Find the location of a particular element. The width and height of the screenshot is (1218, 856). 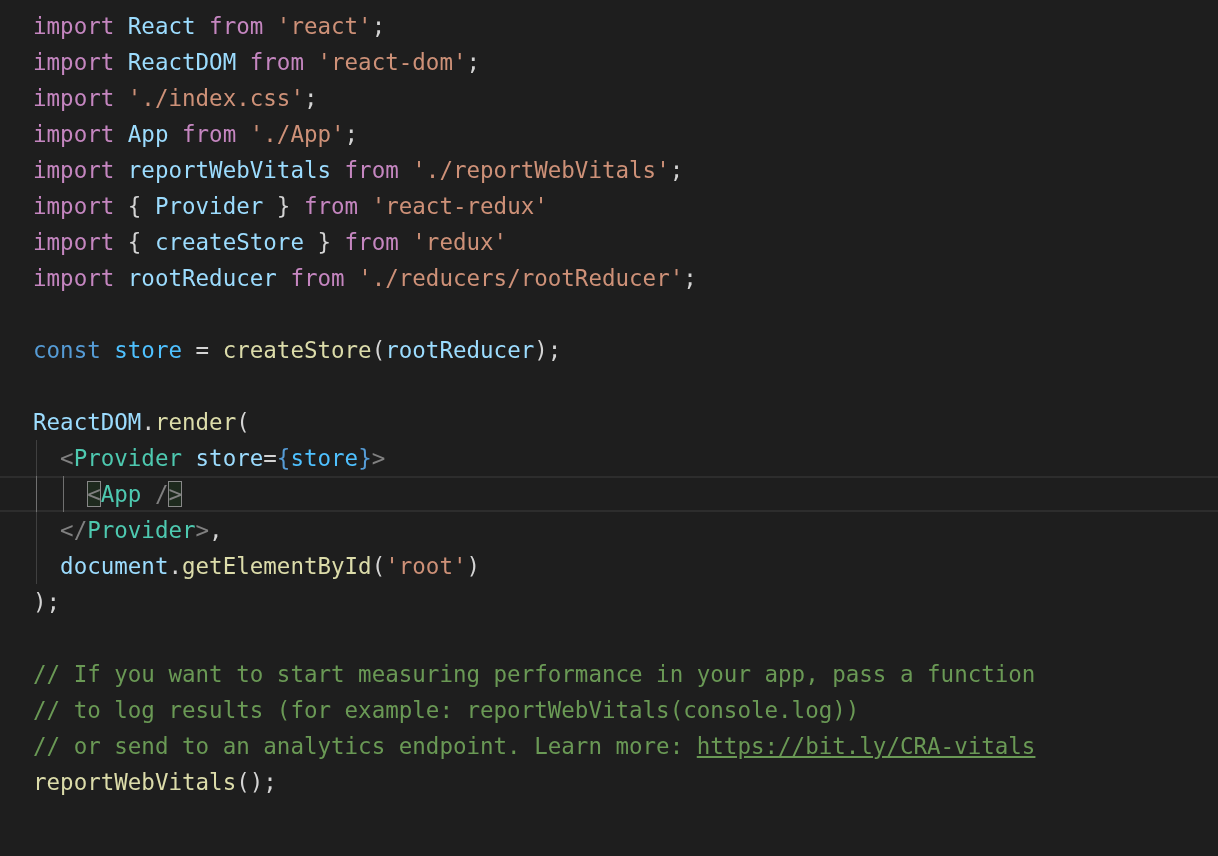

code-line: // to log results (for example: reportWebVitals(console.log)) is located at coordinates (446, 710).